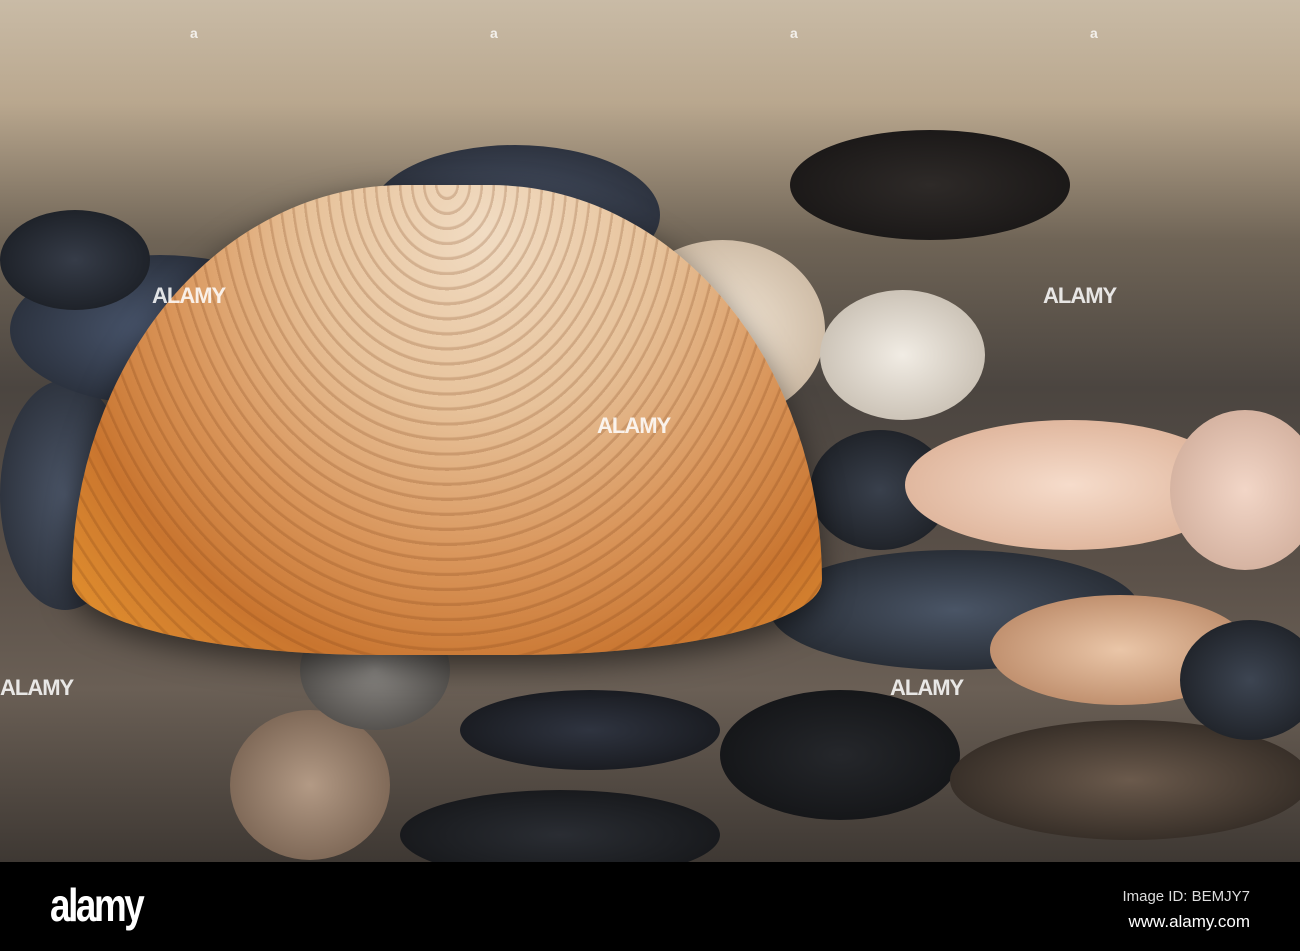 Image resolution: width=1300 pixels, height=951 pixels. Describe the element at coordinates (1235, 490) in the screenshot. I see `pink-shell` at that location.